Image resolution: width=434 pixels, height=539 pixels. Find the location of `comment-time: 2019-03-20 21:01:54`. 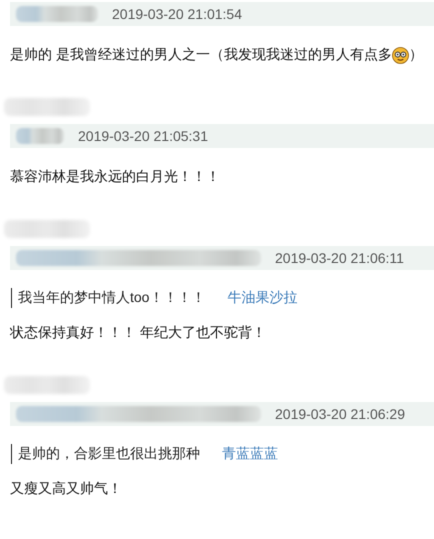

comment-time: 2019-03-20 21:01:54 is located at coordinates (177, 14).